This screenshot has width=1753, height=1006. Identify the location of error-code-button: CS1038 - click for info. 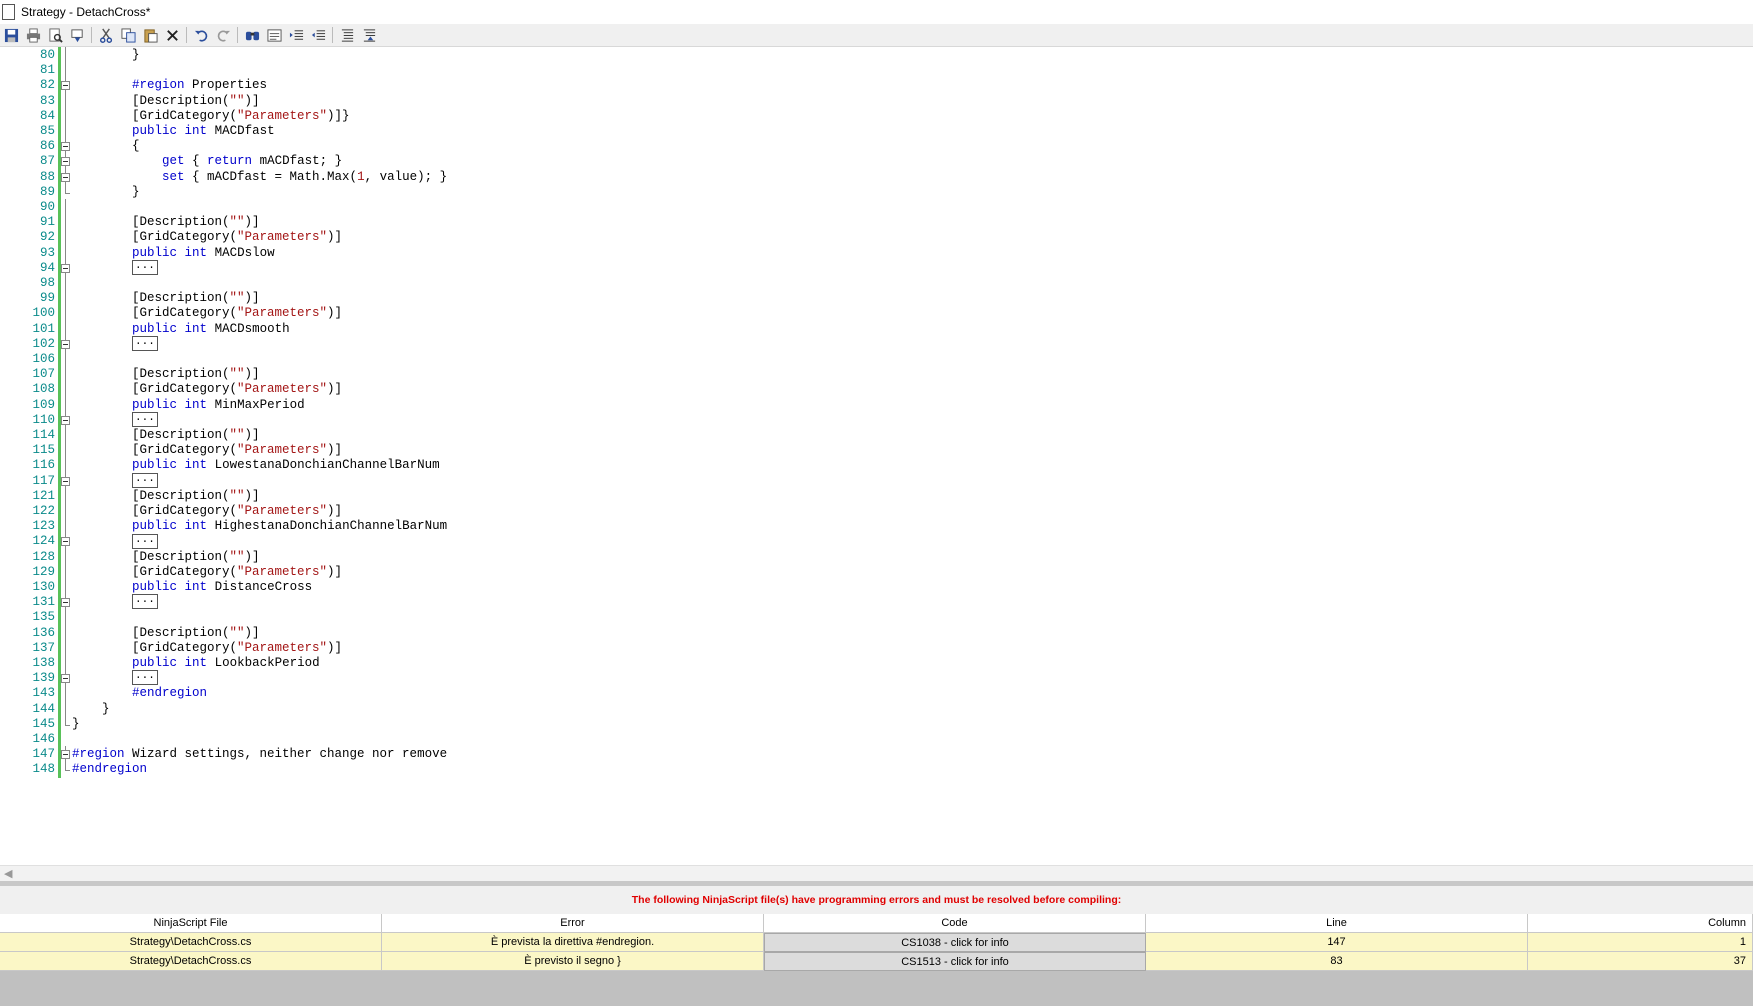
(955, 942).